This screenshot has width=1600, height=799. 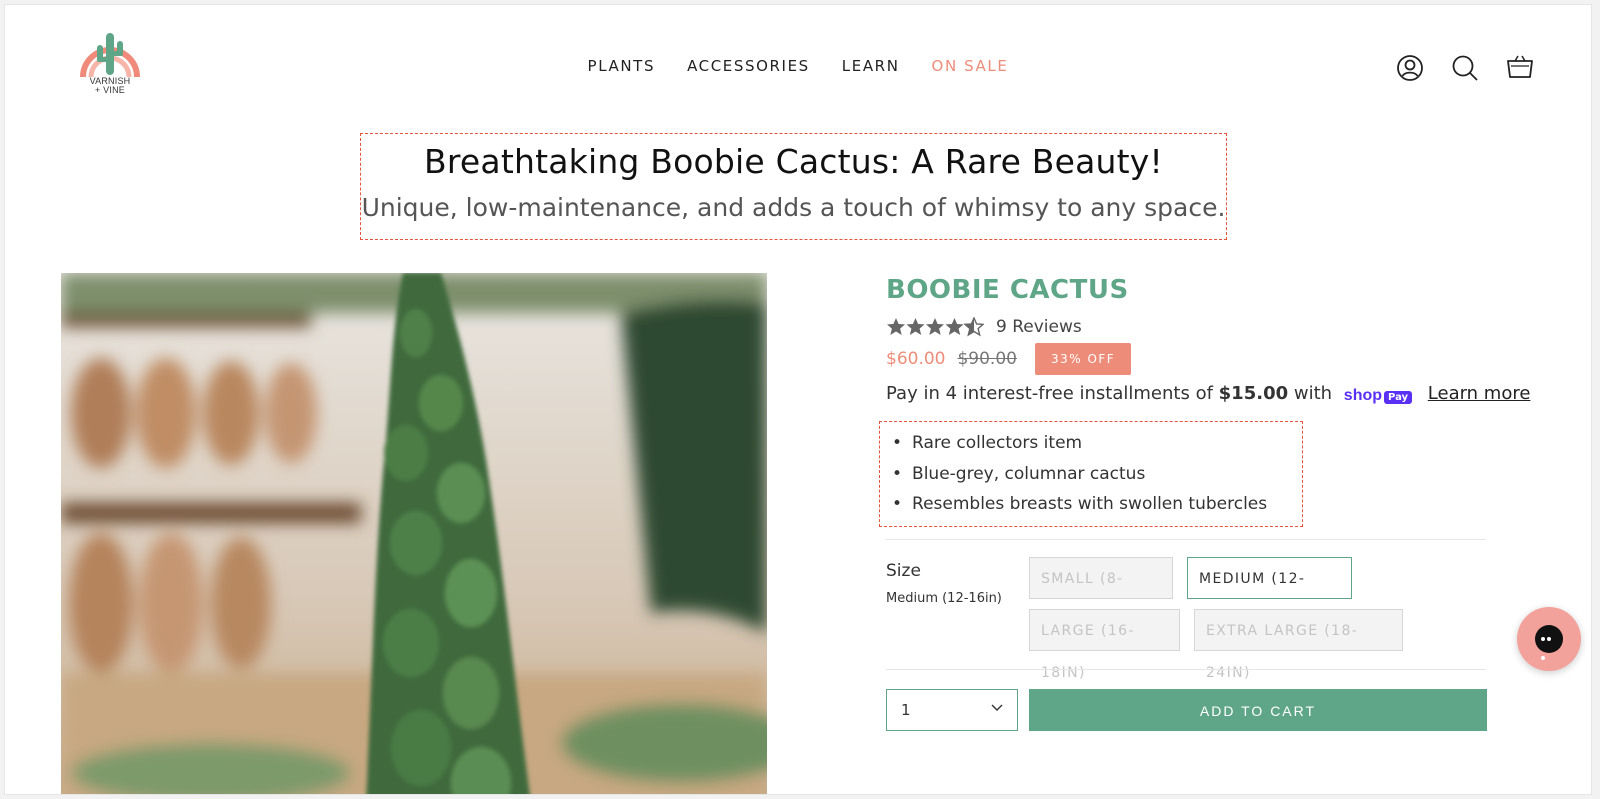 I want to click on size-option-extra-large: EXTRA LARGE (18-24IN), so click(x=1298, y=645).